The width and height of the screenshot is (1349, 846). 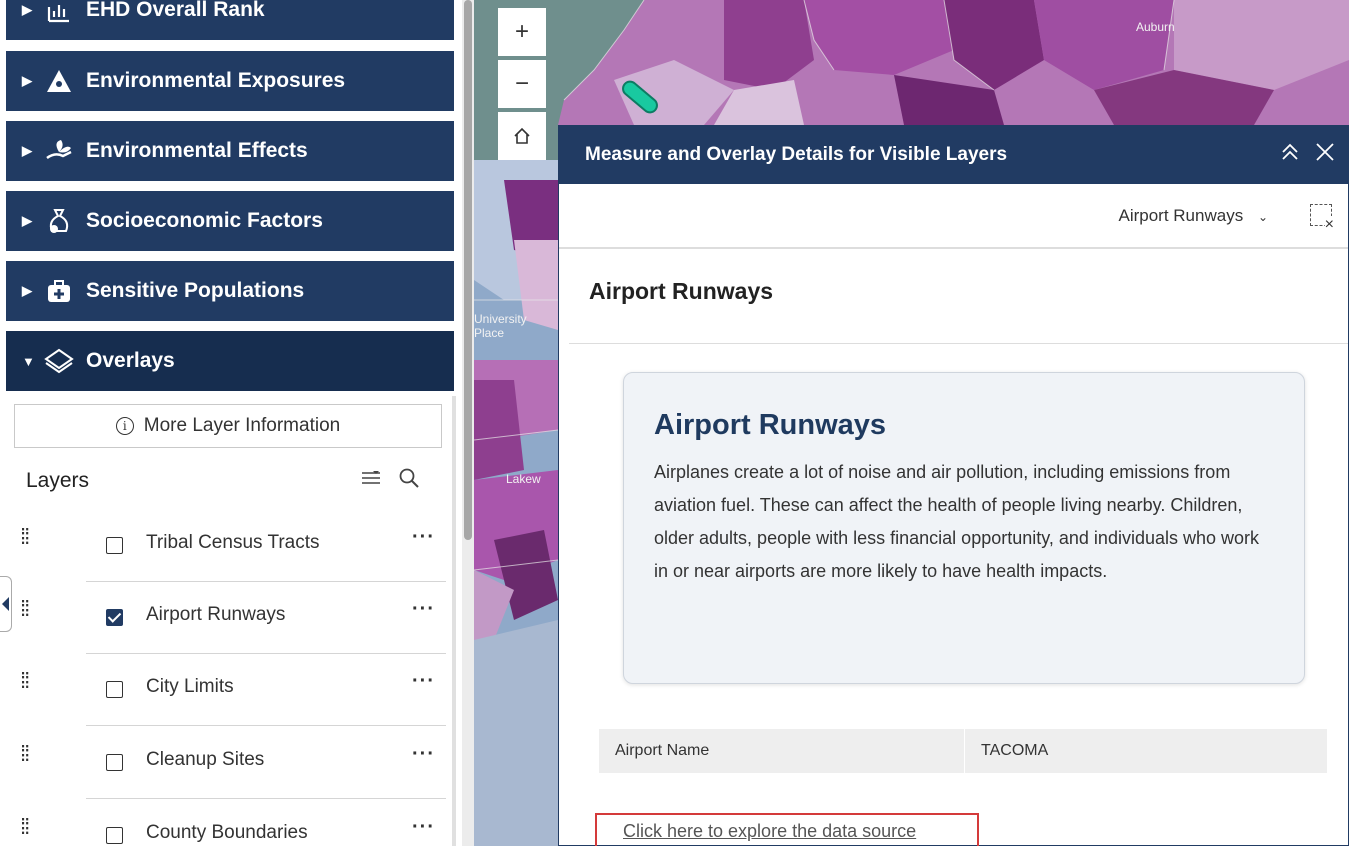 What do you see at coordinates (787, 829) in the screenshot?
I see `data-source-link: Click here to explore the data source` at bounding box center [787, 829].